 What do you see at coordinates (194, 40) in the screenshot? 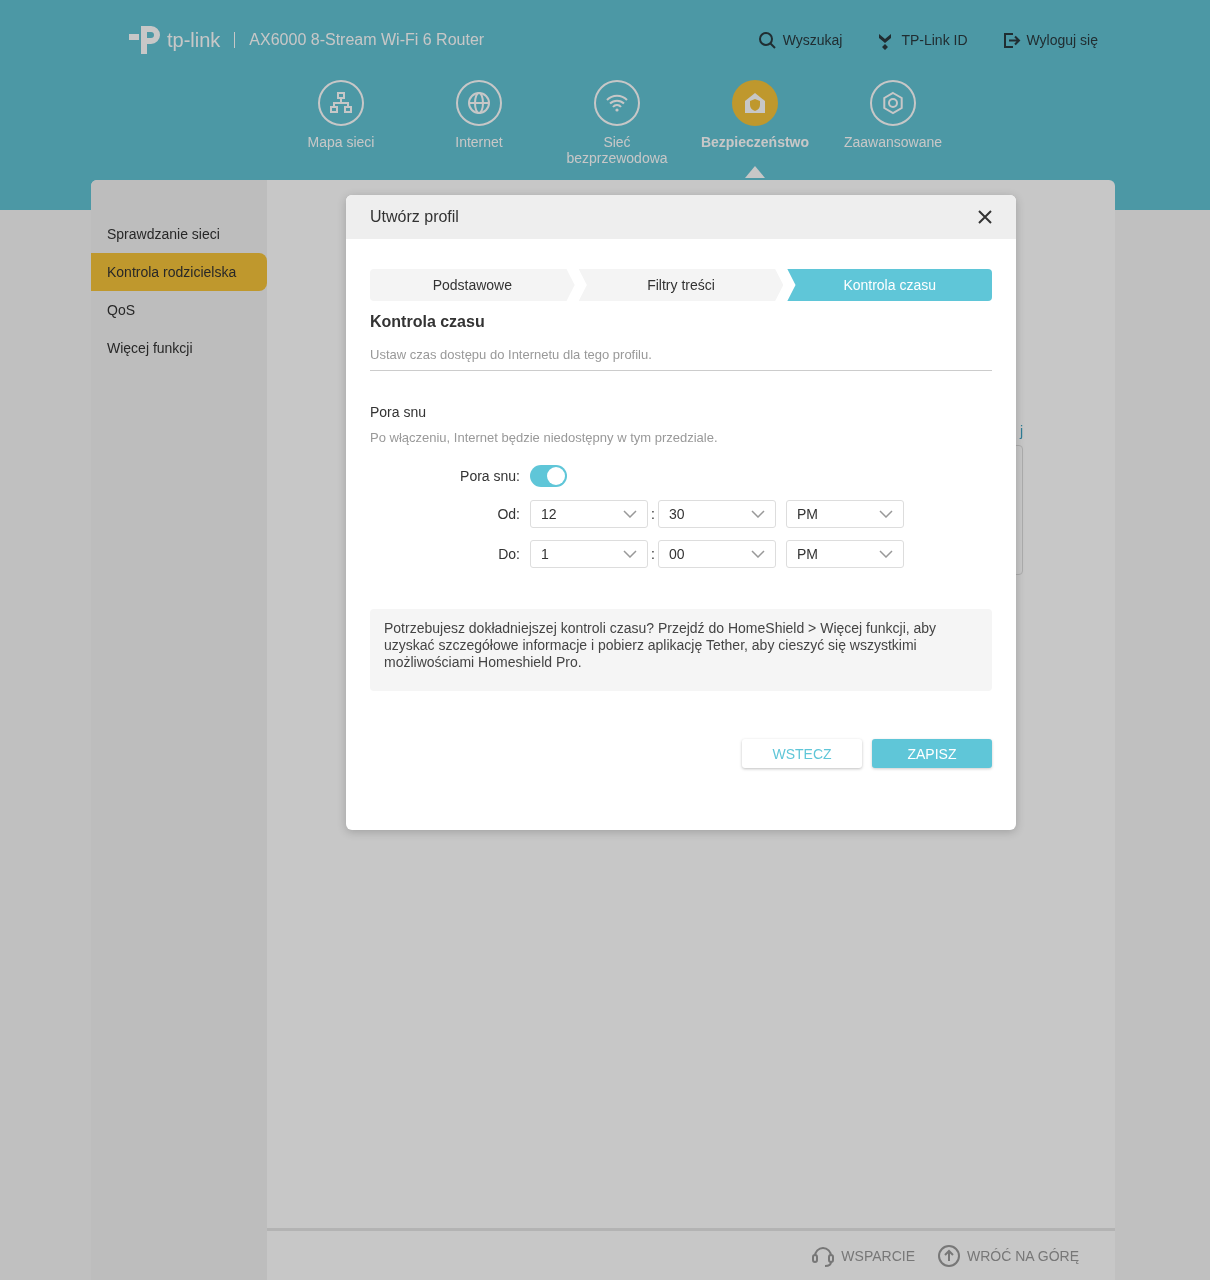
I see `logo-text: tp-link` at bounding box center [194, 40].